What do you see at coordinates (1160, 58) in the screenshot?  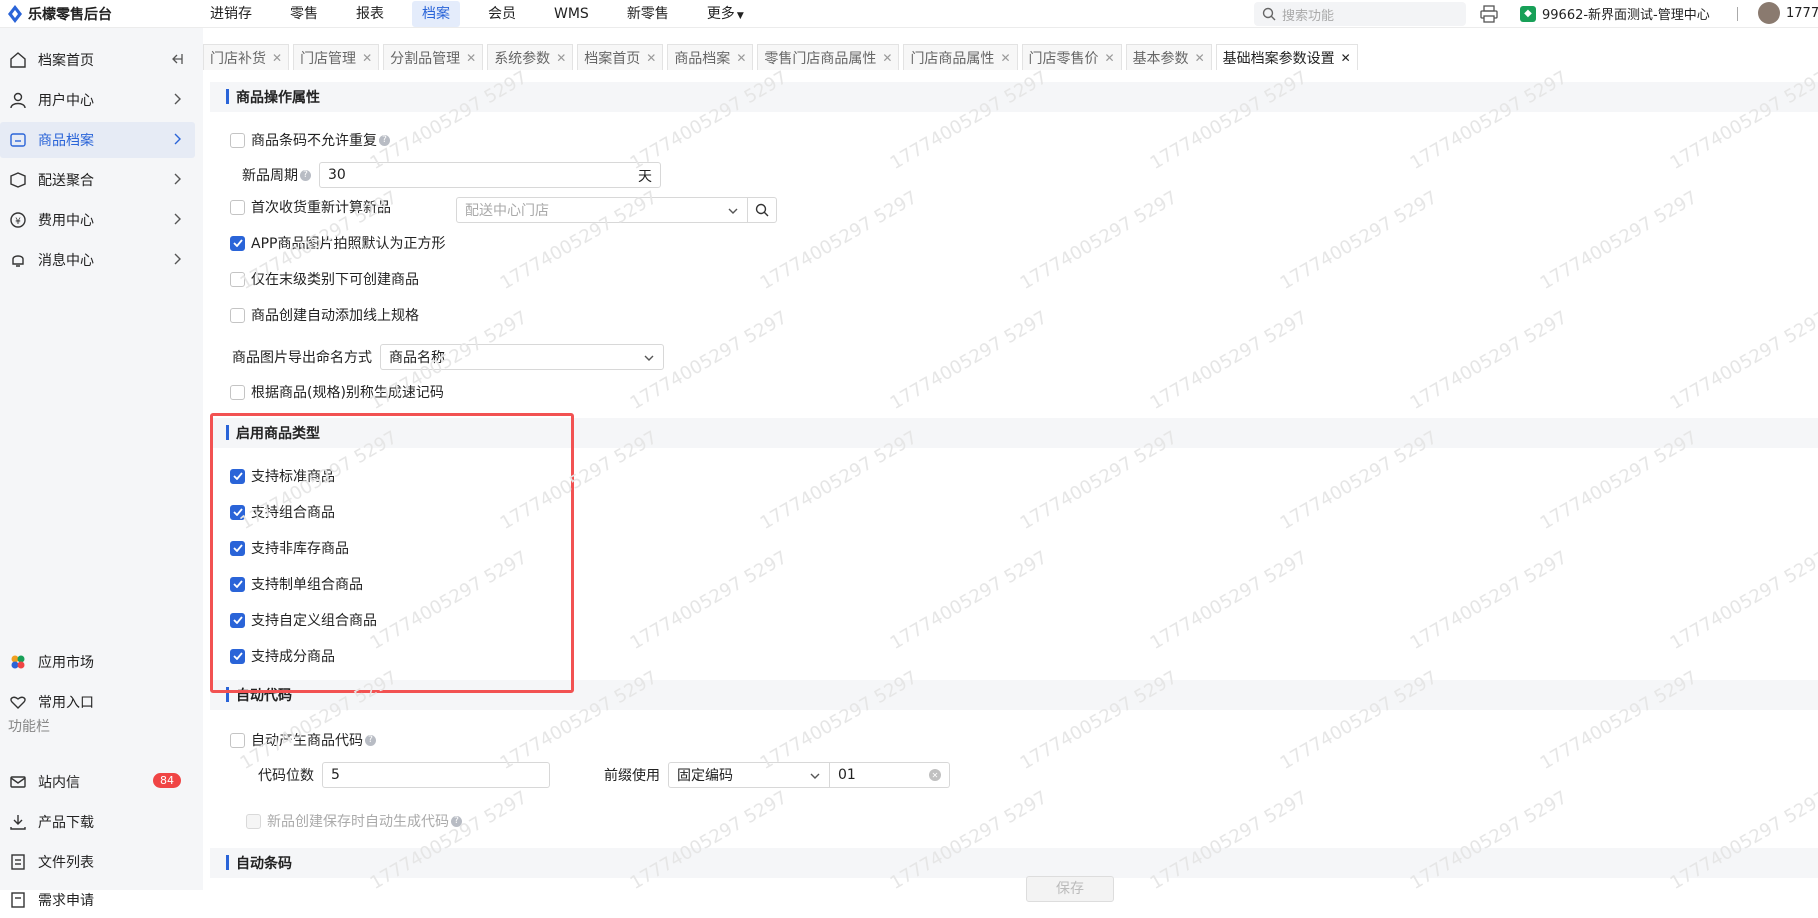 I see `tab-label: 基本参数` at bounding box center [1160, 58].